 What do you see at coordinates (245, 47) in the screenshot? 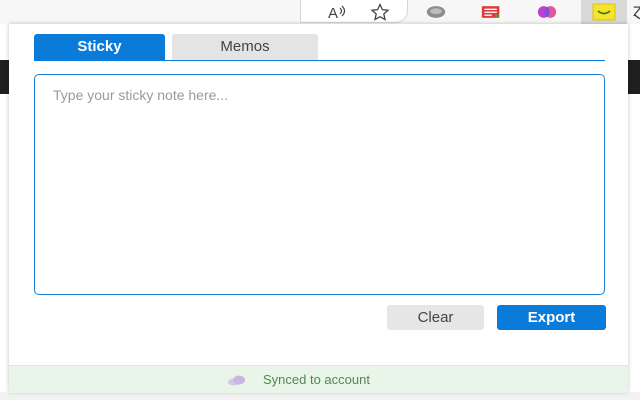
I see `tab-memos: Memos` at bounding box center [245, 47].